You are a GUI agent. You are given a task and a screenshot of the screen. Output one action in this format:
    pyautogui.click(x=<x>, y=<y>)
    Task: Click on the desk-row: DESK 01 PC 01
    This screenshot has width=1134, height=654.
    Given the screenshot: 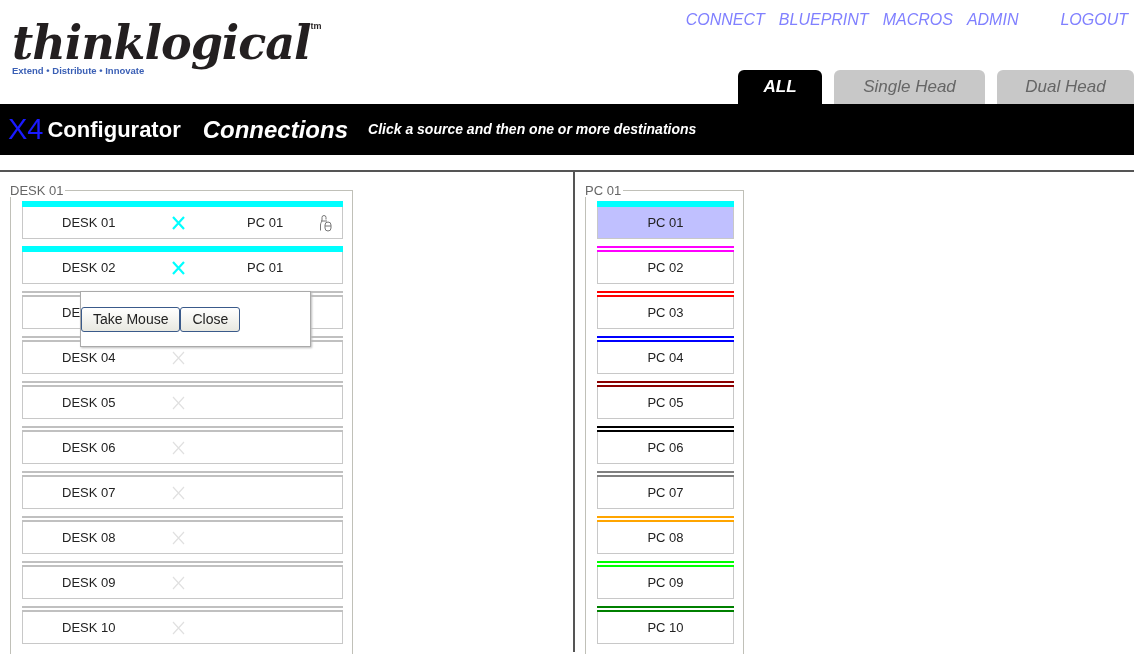 What is the action you would take?
    pyautogui.click(x=182, y=223)
    